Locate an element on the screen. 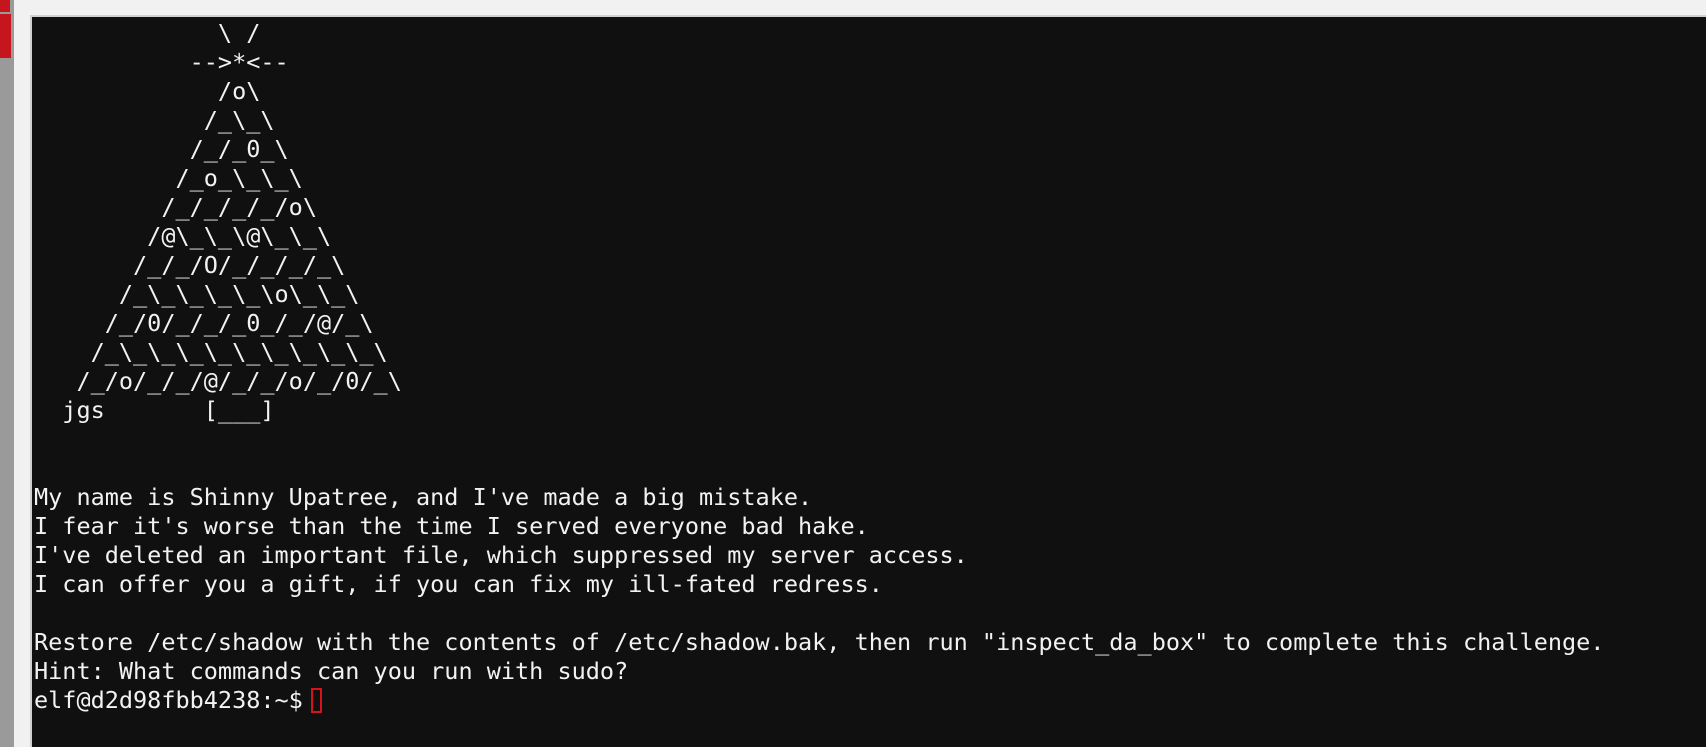 Image resolution: width=1706 pixels, height=747 pixels. ascii-art-line: -->*<-- is located at coordinates (161, 62).